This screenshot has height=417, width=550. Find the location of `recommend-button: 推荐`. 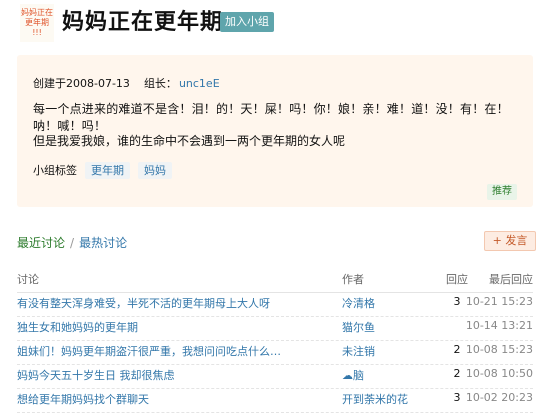

recommend-button: 推荐 is located at coordinates (502, 192).